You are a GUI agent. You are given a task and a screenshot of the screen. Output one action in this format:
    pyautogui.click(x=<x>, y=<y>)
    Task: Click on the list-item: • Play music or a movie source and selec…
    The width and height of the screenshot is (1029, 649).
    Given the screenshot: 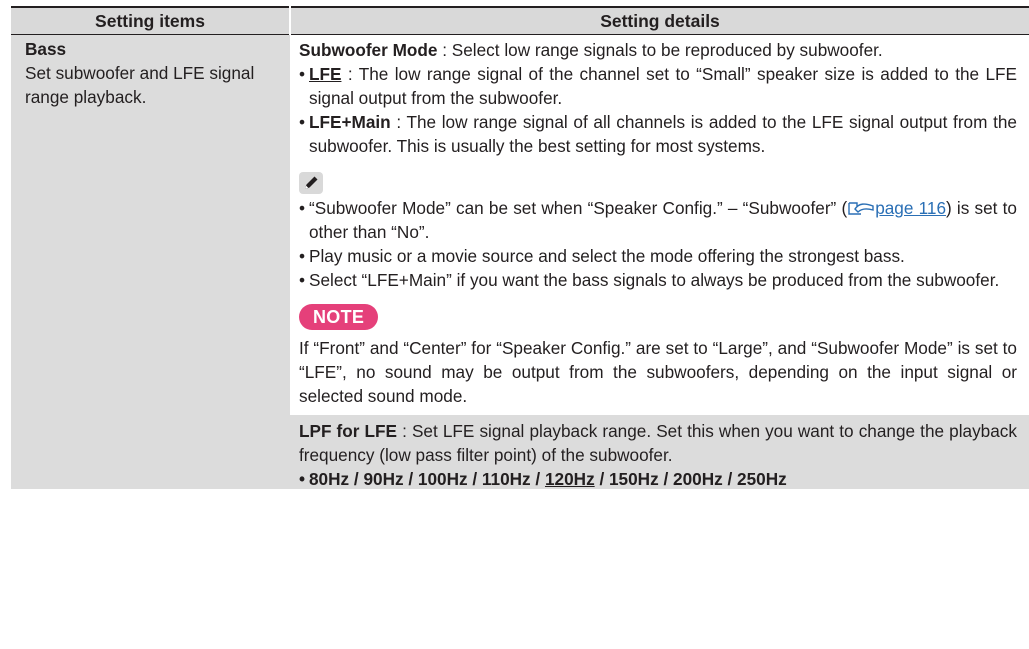 What is the action you would take?
    pyautogui.click(x=658, y=256)
    